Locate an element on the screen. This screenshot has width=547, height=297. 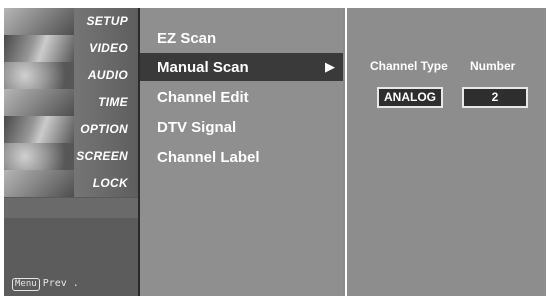
menu-item-label: DTV Signal is located at coordinates (197, 127).